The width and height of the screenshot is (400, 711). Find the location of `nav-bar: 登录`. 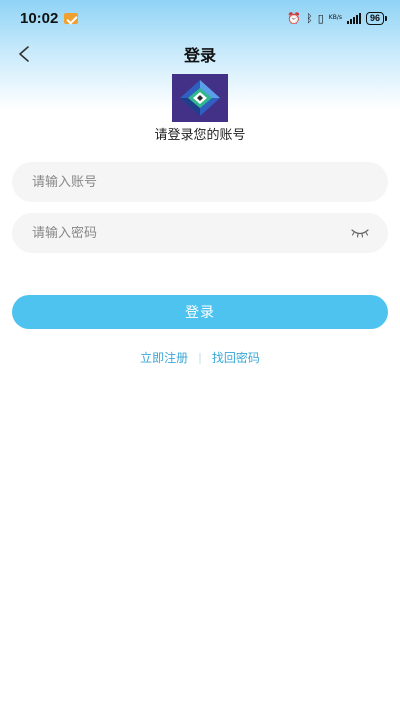

nav-bar: 登录 is located at coordinates (200, 54).